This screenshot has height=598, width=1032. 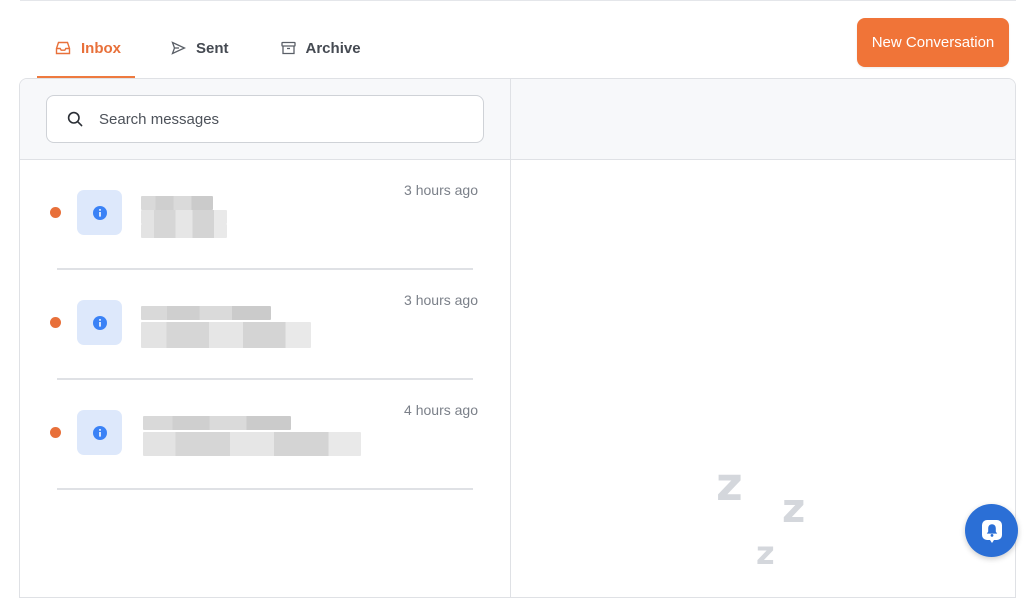 I want to click on bell-icon, so click(x=991, y=531).